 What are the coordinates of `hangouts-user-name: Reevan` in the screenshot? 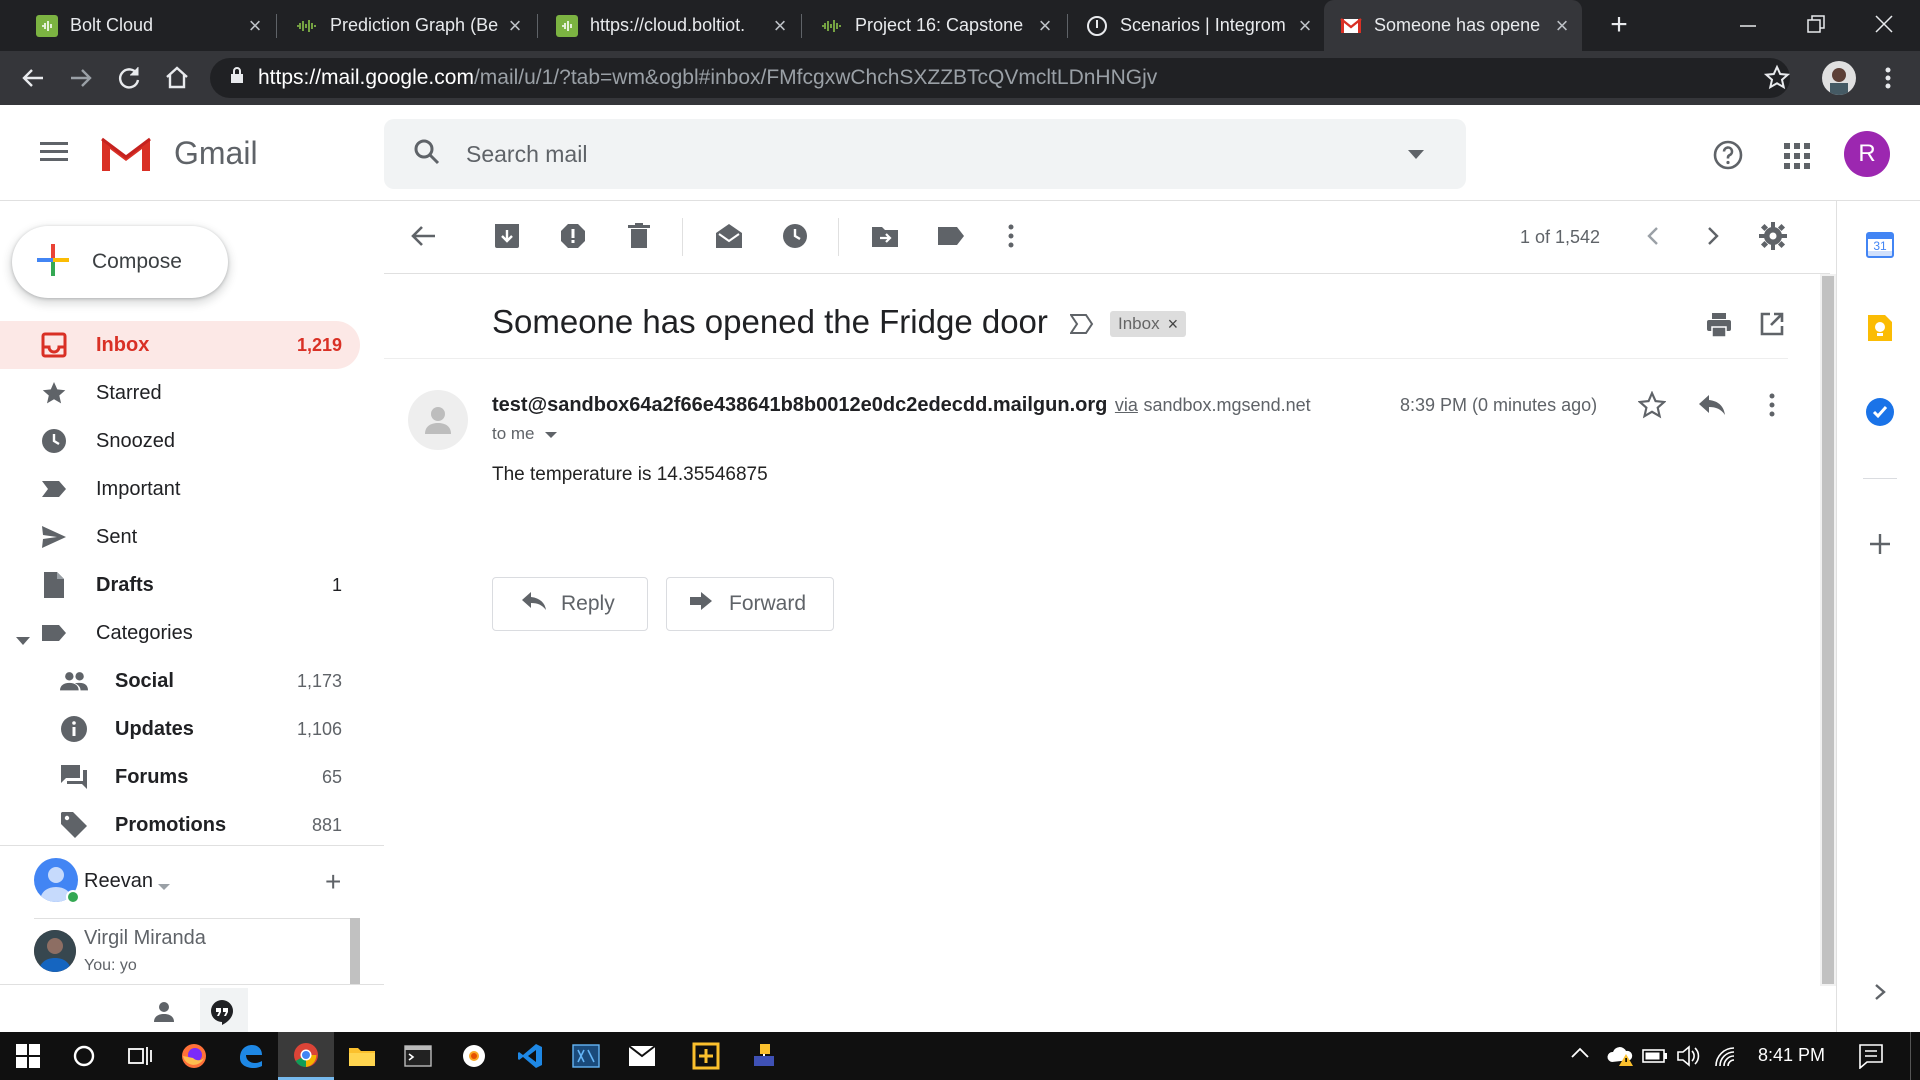 It's located at (118, 881).